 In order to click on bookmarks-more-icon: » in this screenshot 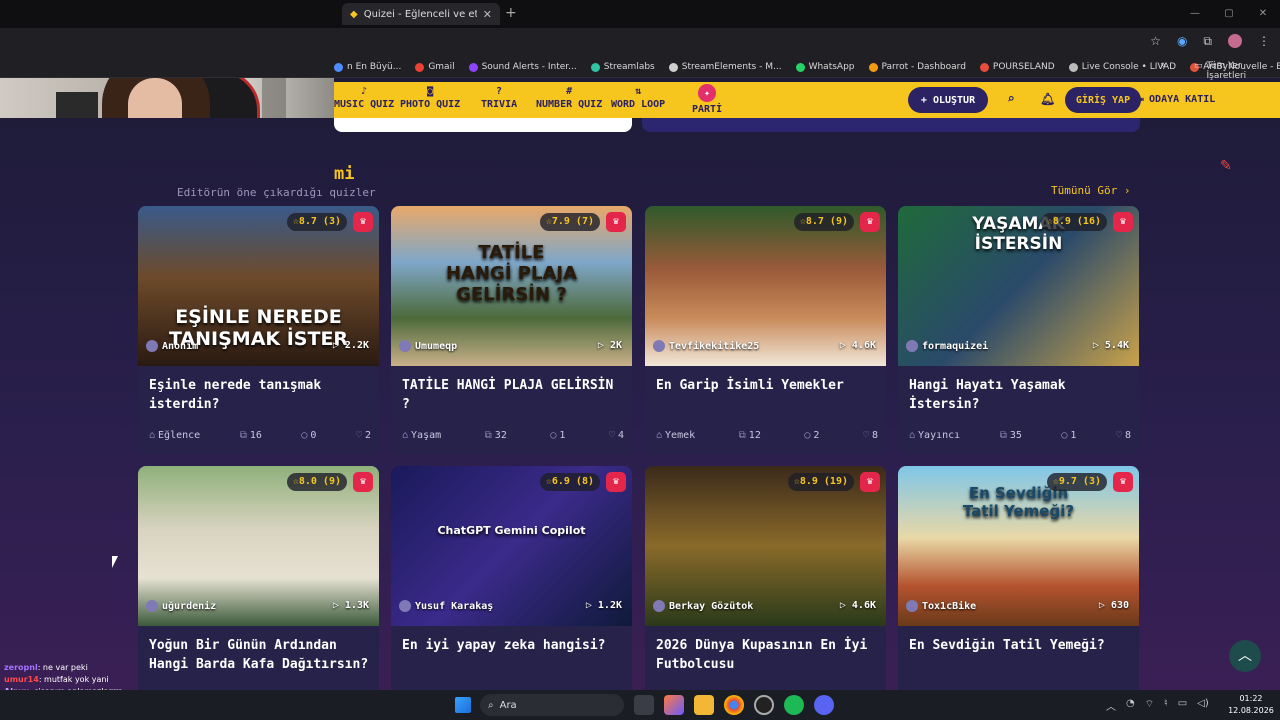, I will do `click(1163, 65)`.